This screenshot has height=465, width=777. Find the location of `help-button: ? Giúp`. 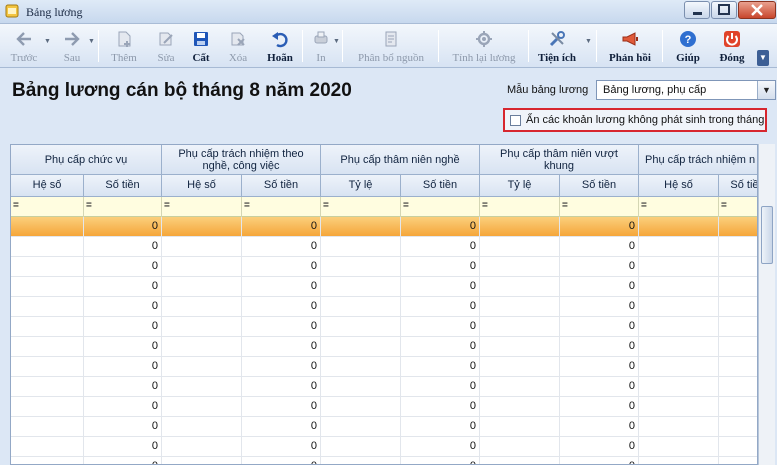

help-button: ? Giúp is located at coordinates (688, 47).